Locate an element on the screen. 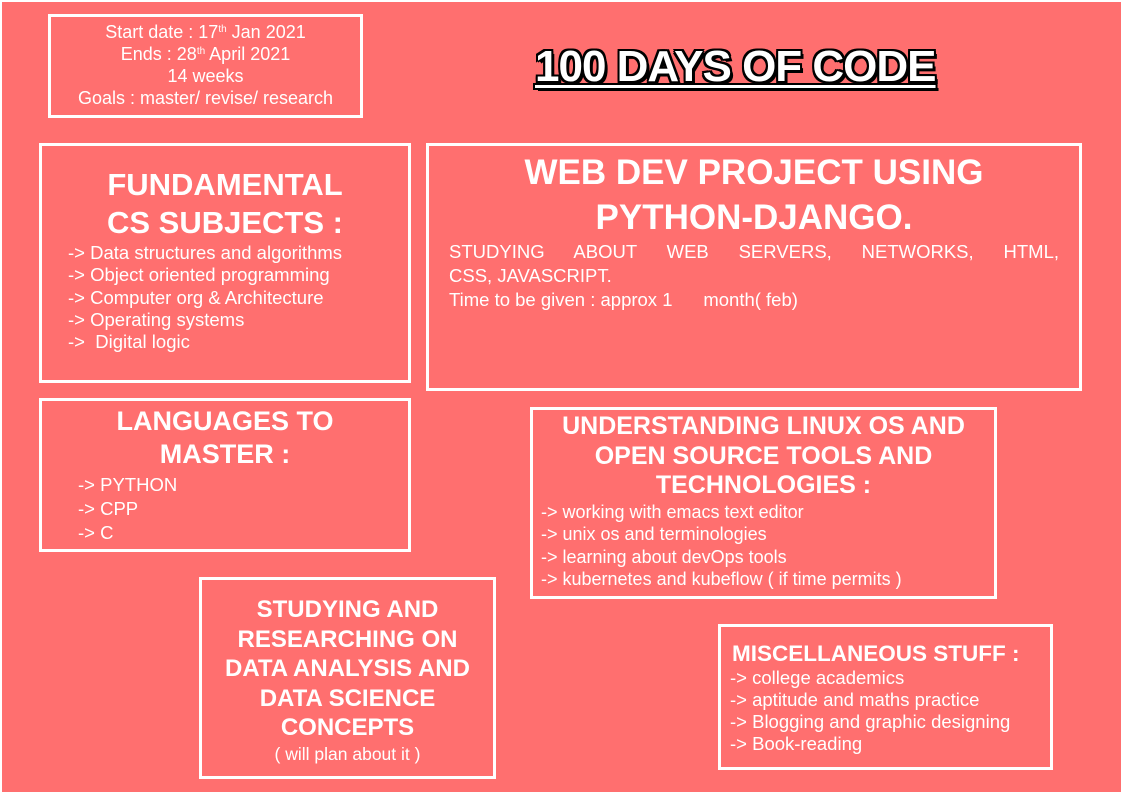 The height and width of the screenshot is (794, 1123). languages-heading: LANGUAGES TO MASTER : is located at coordinates (225, 438).